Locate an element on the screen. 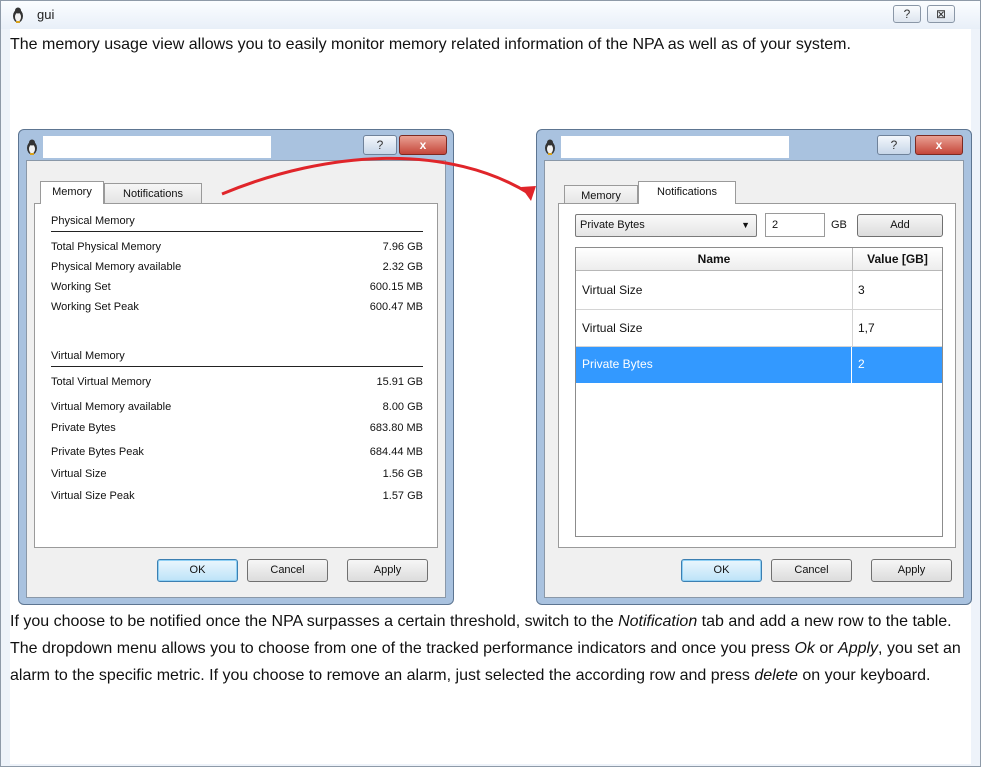 The height and width of the screenshot is (767, 981). table-cell-name: Private Bytes is located at coordinates (714, 365).